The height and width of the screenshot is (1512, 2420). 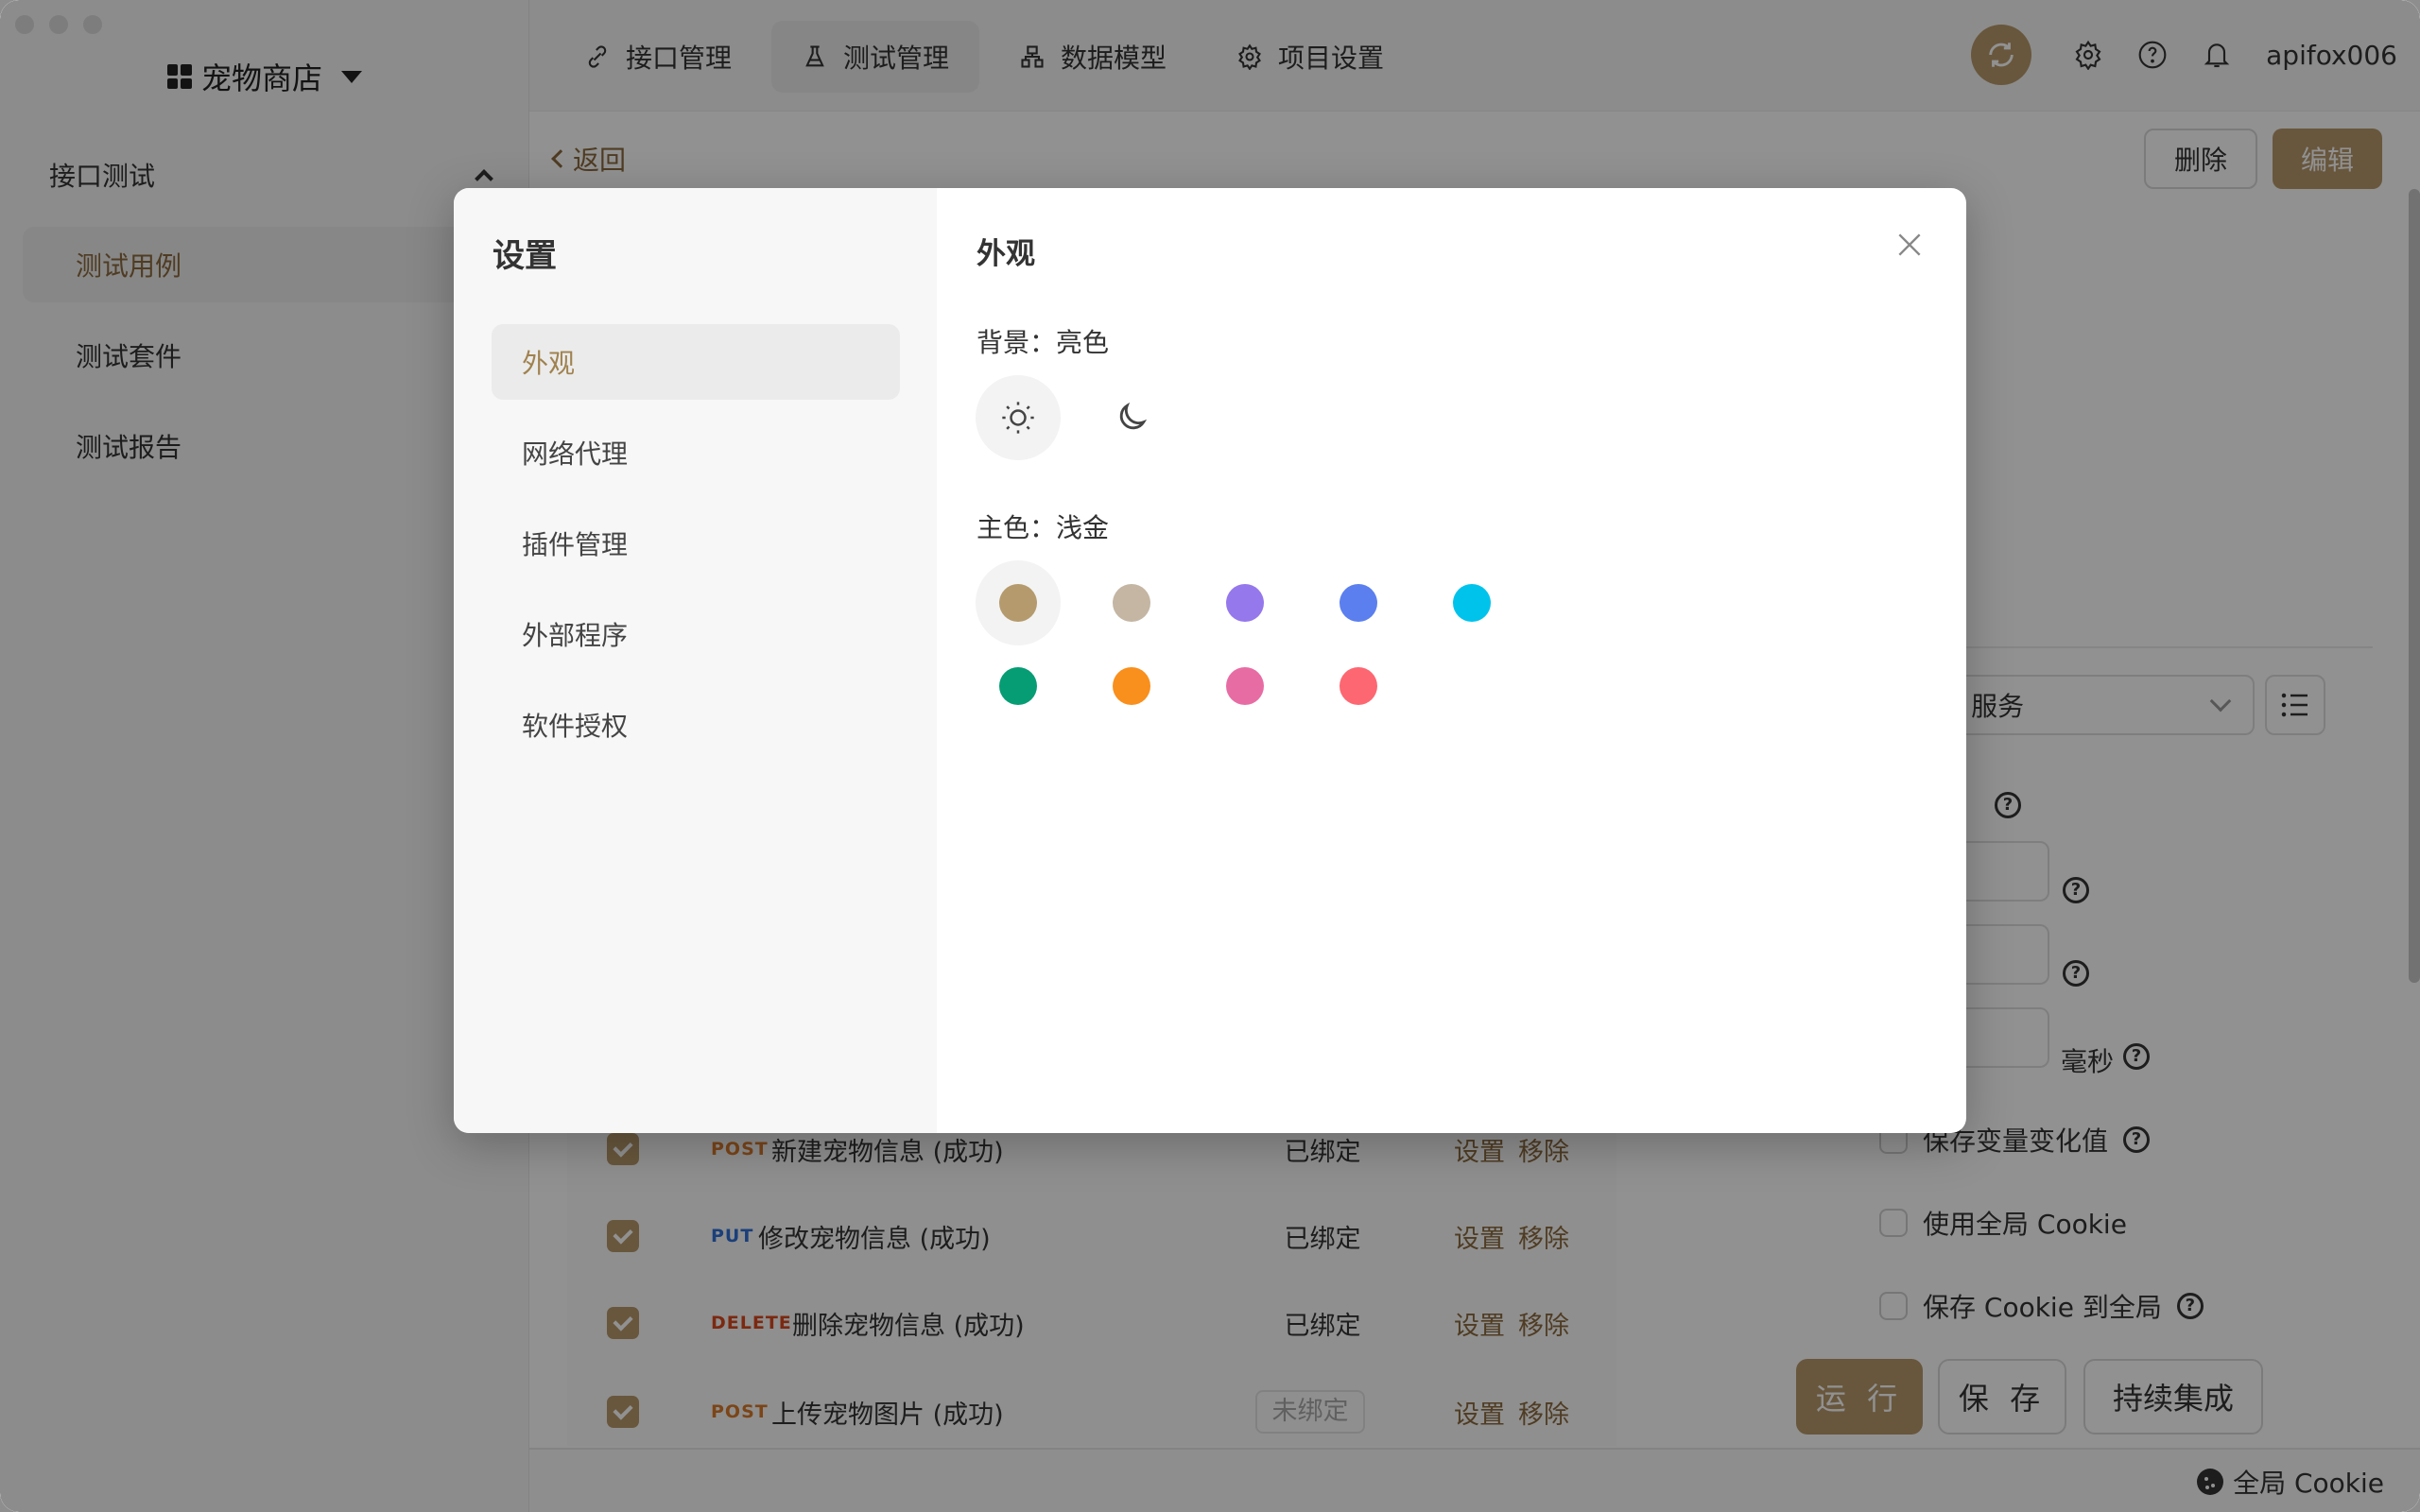 What do you see at coordinates (575, 454) in the screenshot?
I see `nav-label: 网络代理` at bounding box center [575, 454].